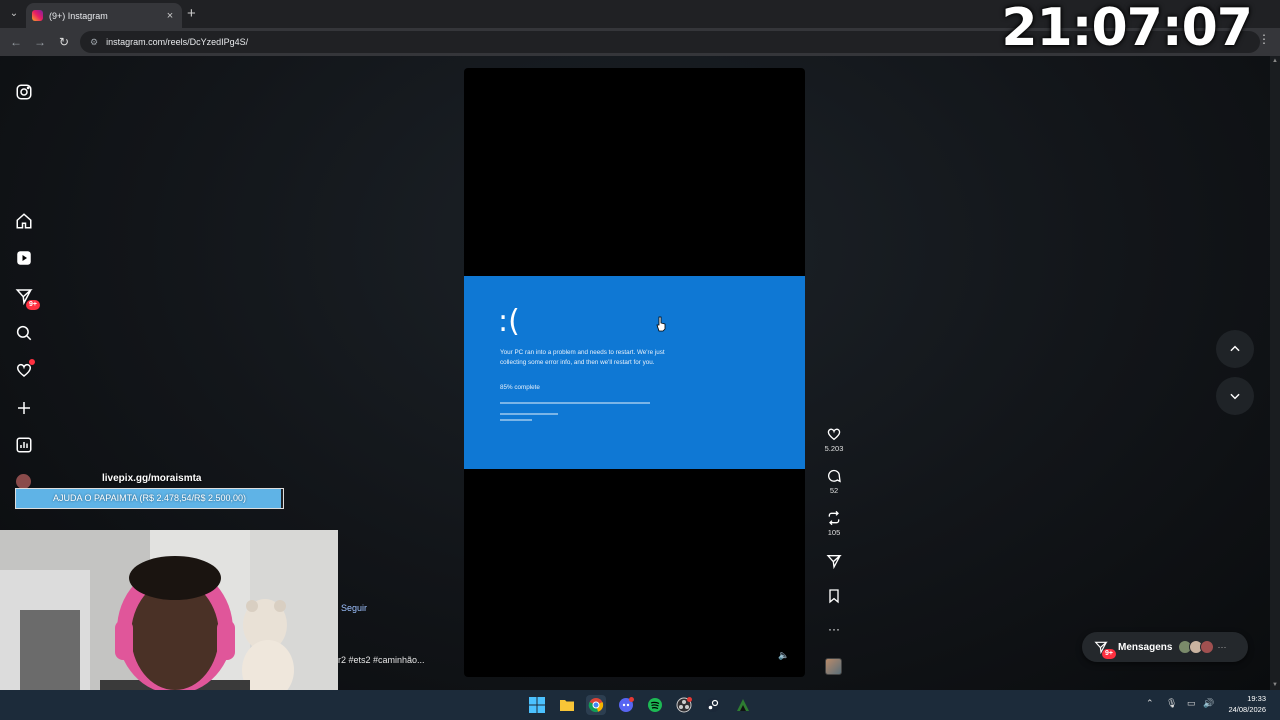 The width and height of the screenshot is (1280, 720). Describe the element at coordinates (834, 629) in the screenshot. I see `more-options-icon: ···` at that location.